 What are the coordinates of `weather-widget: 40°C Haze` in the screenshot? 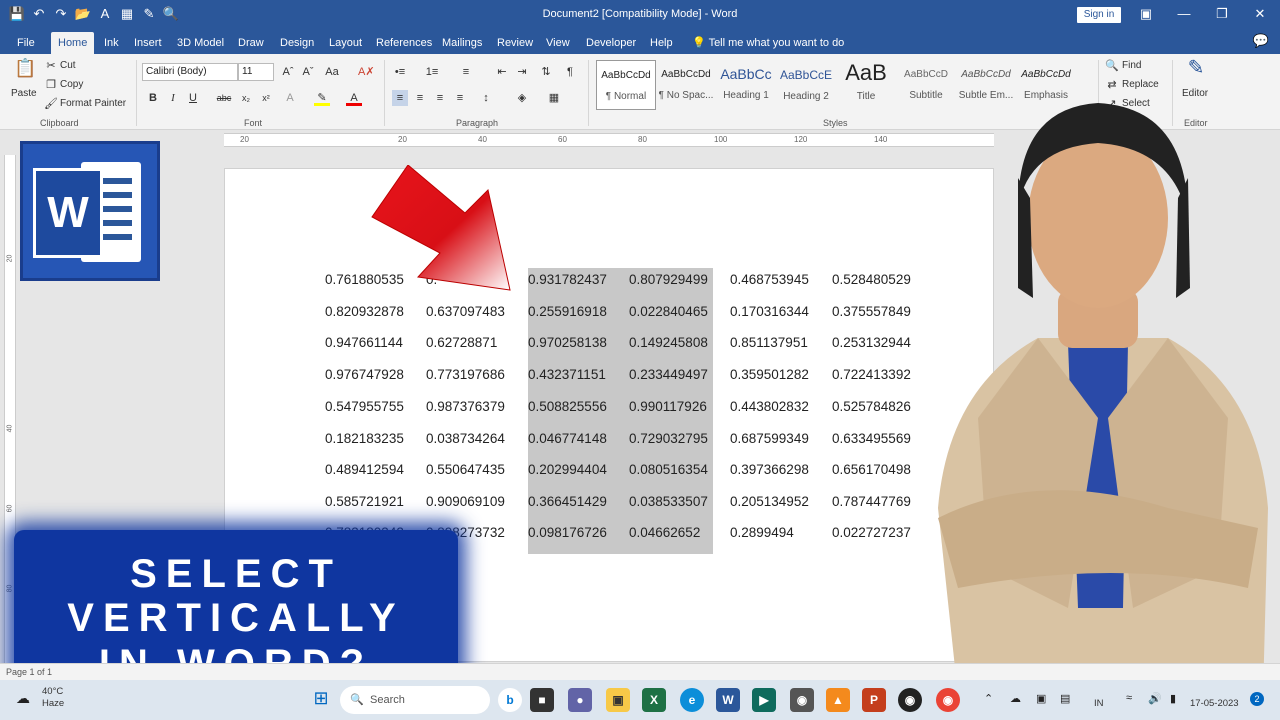 It's located at (53, 698).